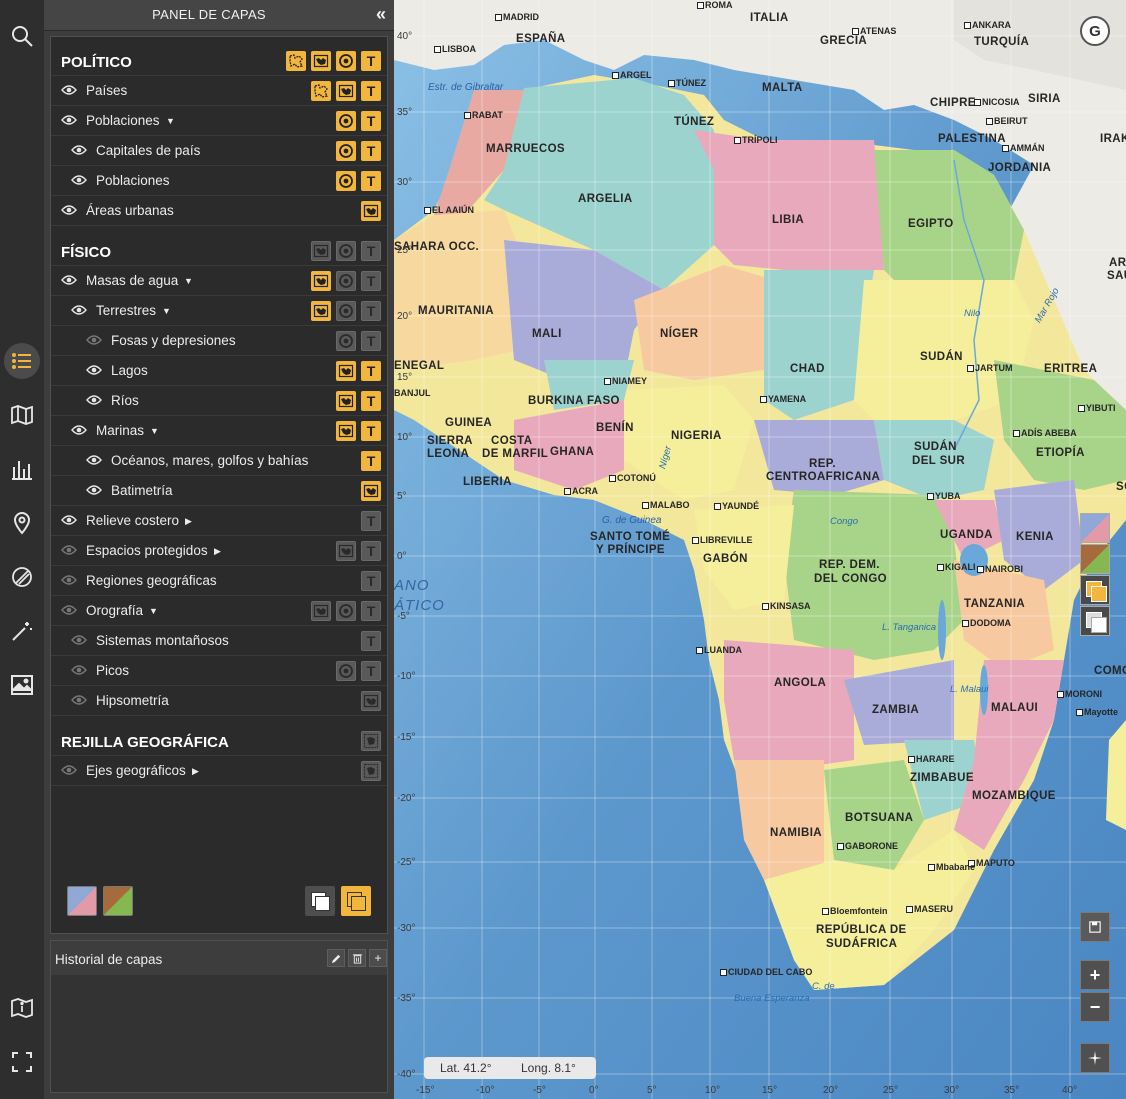  I want to click on layer-section-header: FÍSICO T, so click(219, 251).